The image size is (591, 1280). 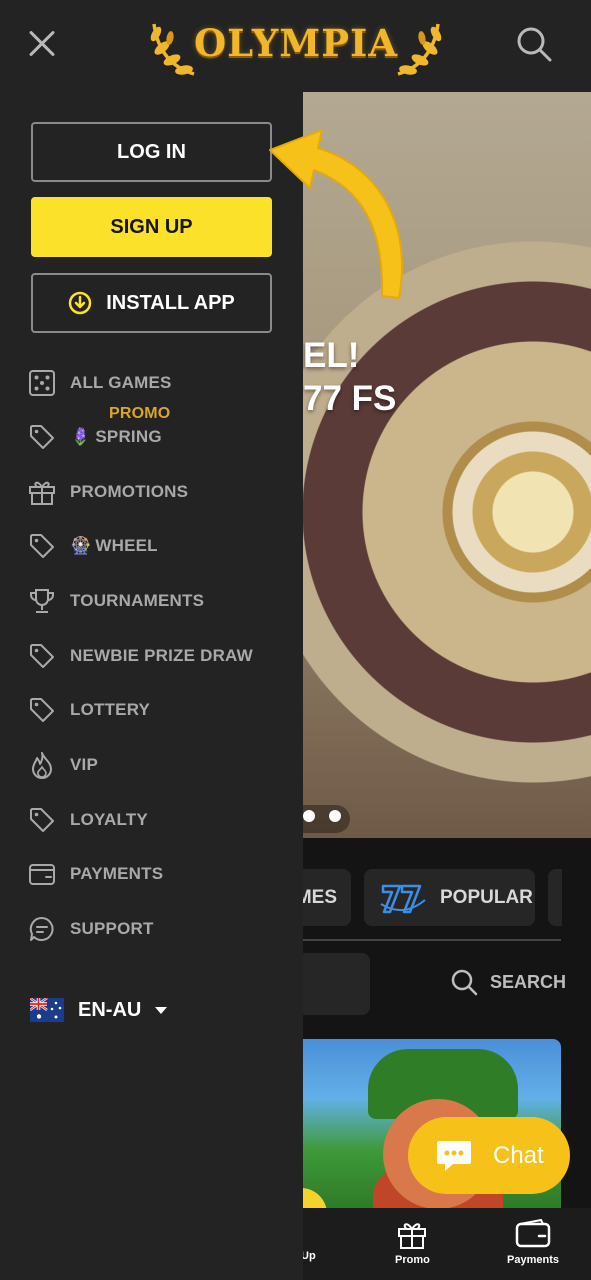 I want to click on search-field-partial, so click(x=336, y=984).